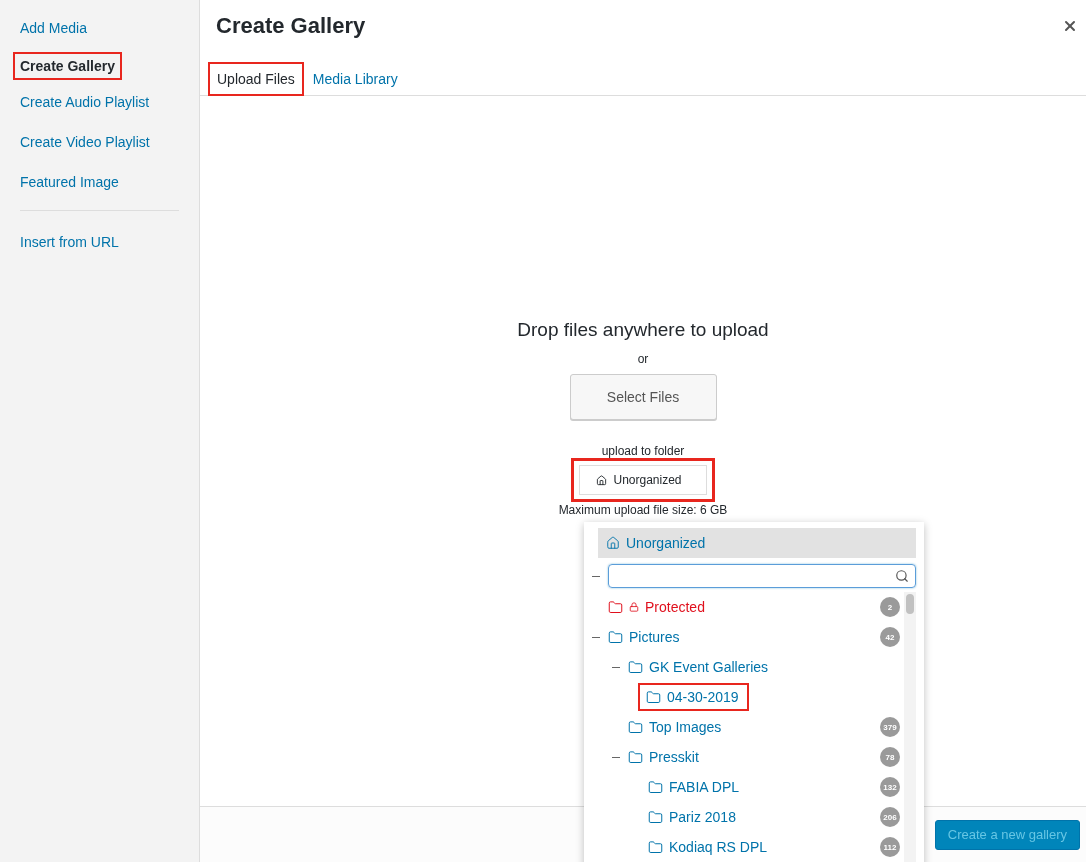 The height and width of the screenshot is (862, 1086). Describe the element at coordinates (643, 510) in the screenshot. I see `max-size-text: Maximum upload file size: 6 GB` at that location.